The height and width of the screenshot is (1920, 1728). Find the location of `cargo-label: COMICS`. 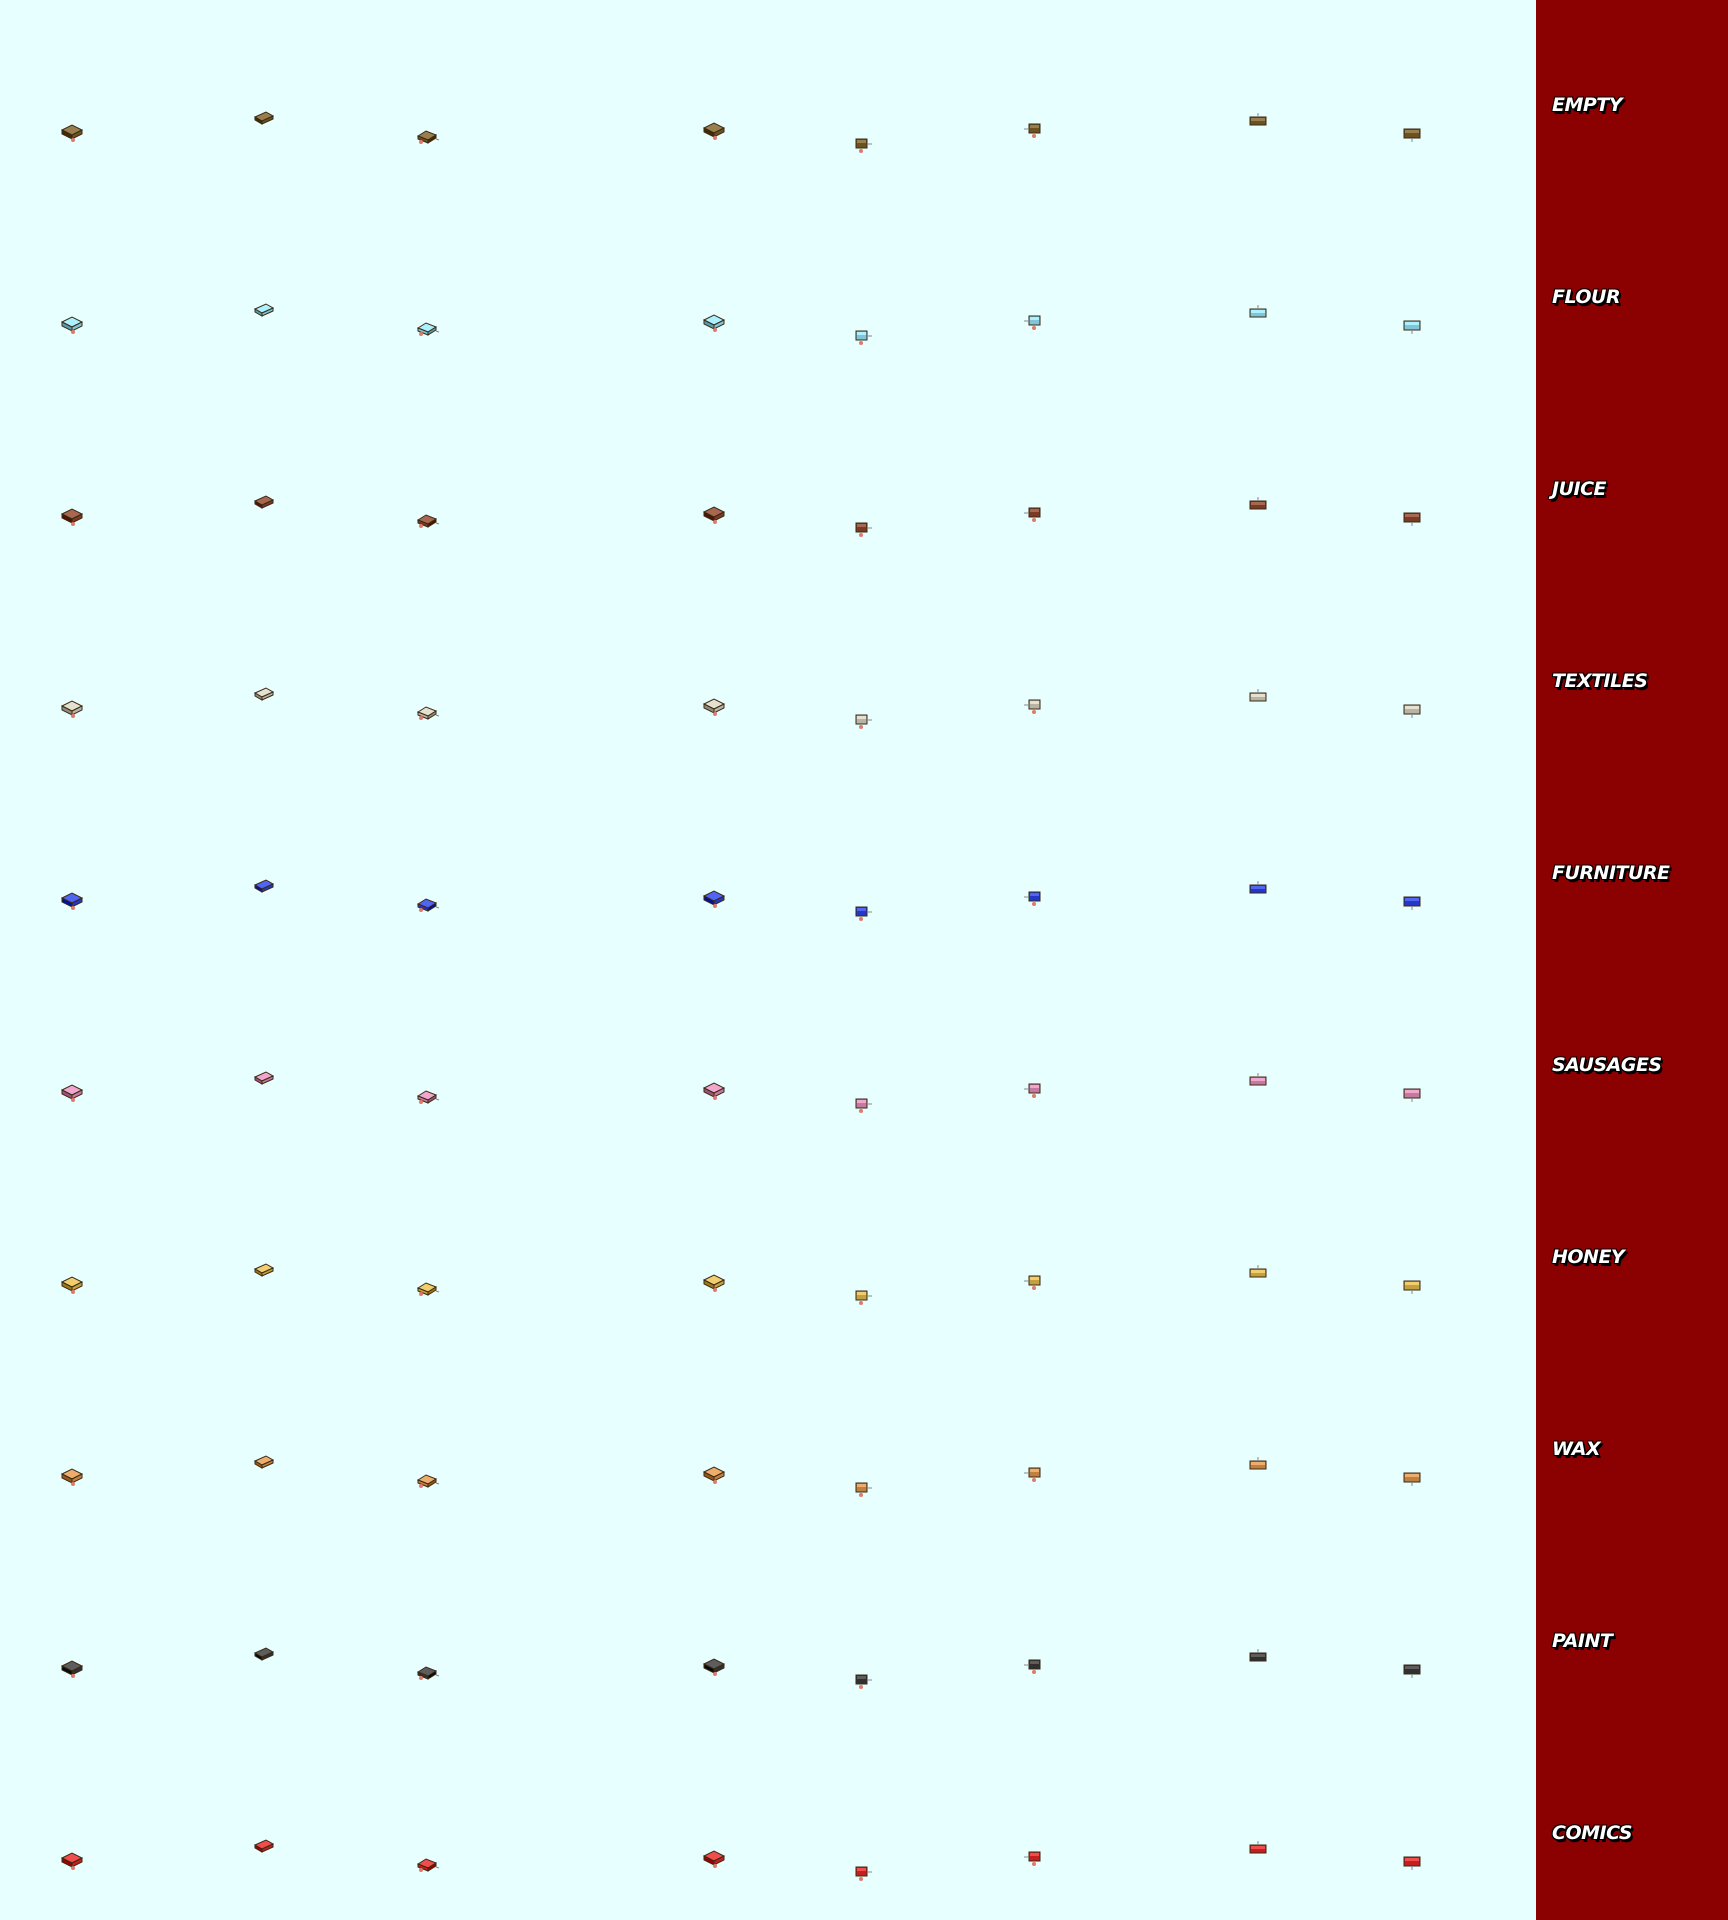

cargo-label: COMICS is located at coordinates (1592, 1833).